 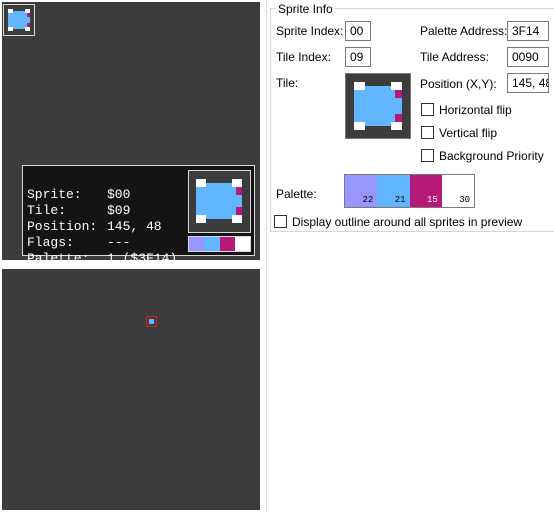 I want to click on tile-preview, so click(x=378, y=106).